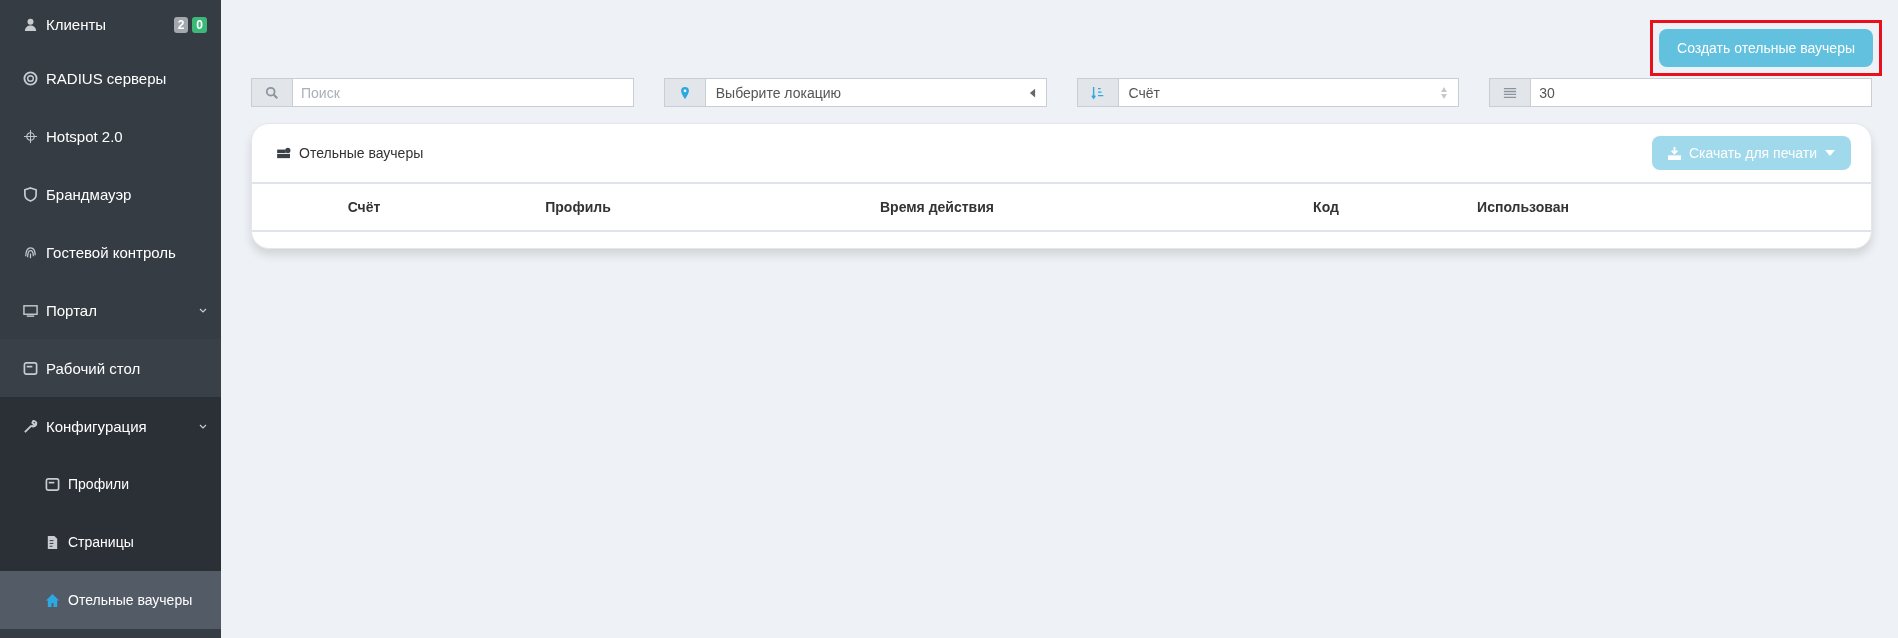  Describe the element at coordinates (463, 92) in the screenshot. I see `search-field: Поиск` at that location.